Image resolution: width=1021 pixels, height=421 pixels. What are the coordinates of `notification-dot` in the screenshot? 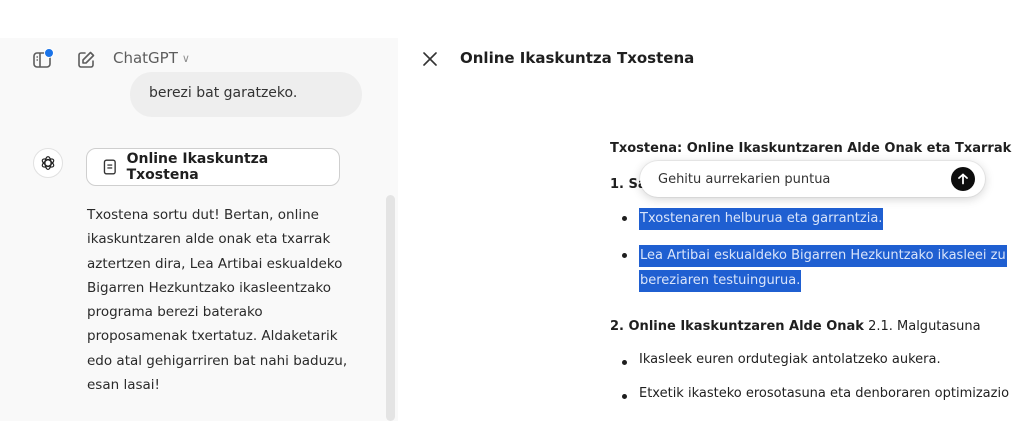 It's located at (49, 53).